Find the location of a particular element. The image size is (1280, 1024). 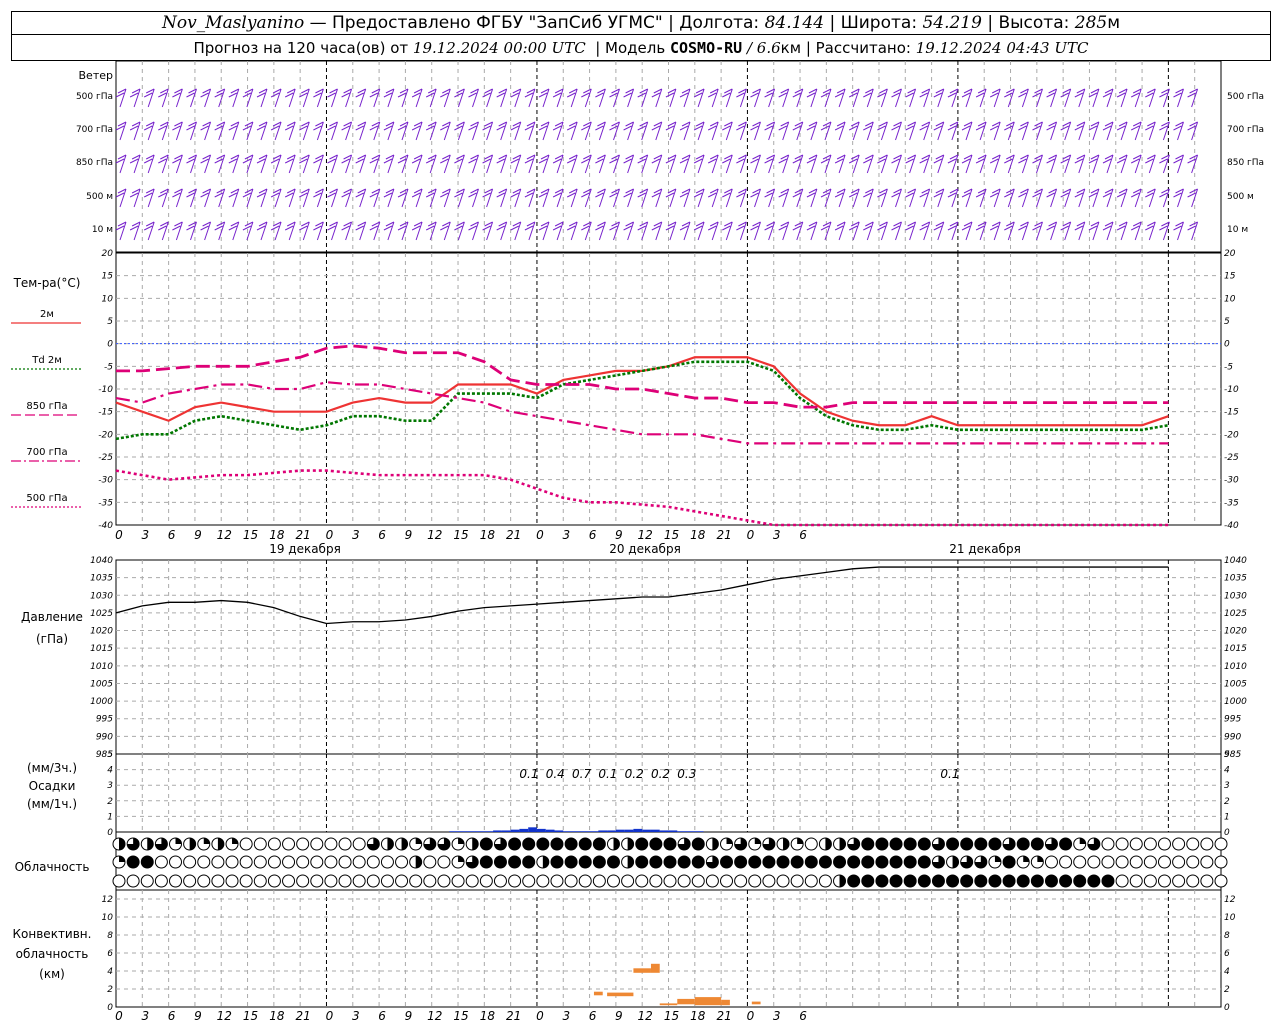

y-tick-right-pres: 1010 is located at coordinates (1235, 667).